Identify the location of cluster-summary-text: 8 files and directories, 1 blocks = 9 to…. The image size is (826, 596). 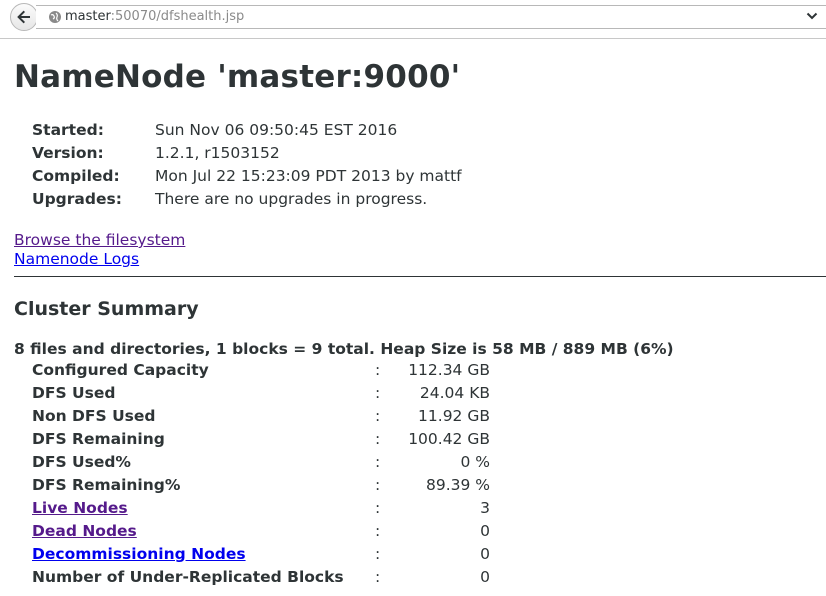
(344, 349).